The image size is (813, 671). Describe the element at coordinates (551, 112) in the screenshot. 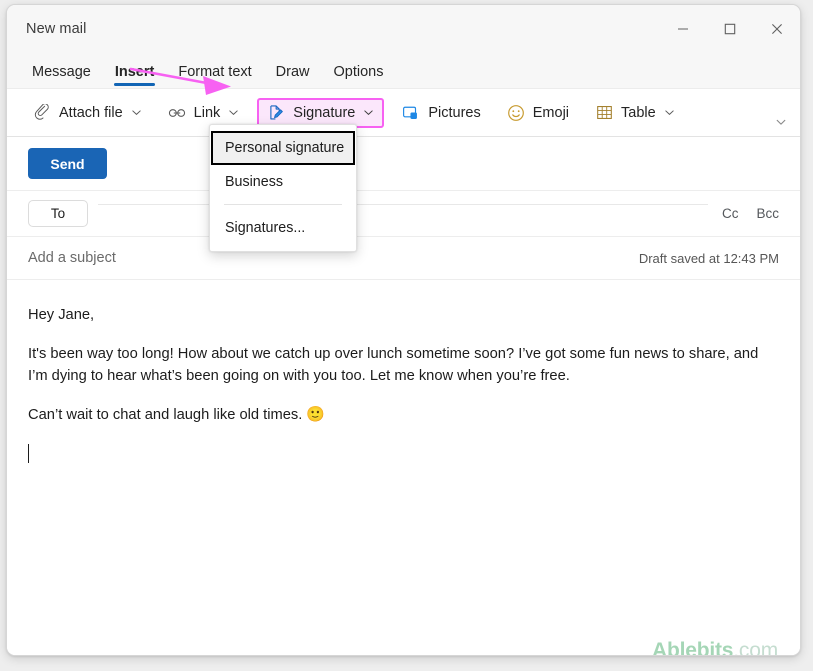

I see `emoji-label: Emoji` at that location.